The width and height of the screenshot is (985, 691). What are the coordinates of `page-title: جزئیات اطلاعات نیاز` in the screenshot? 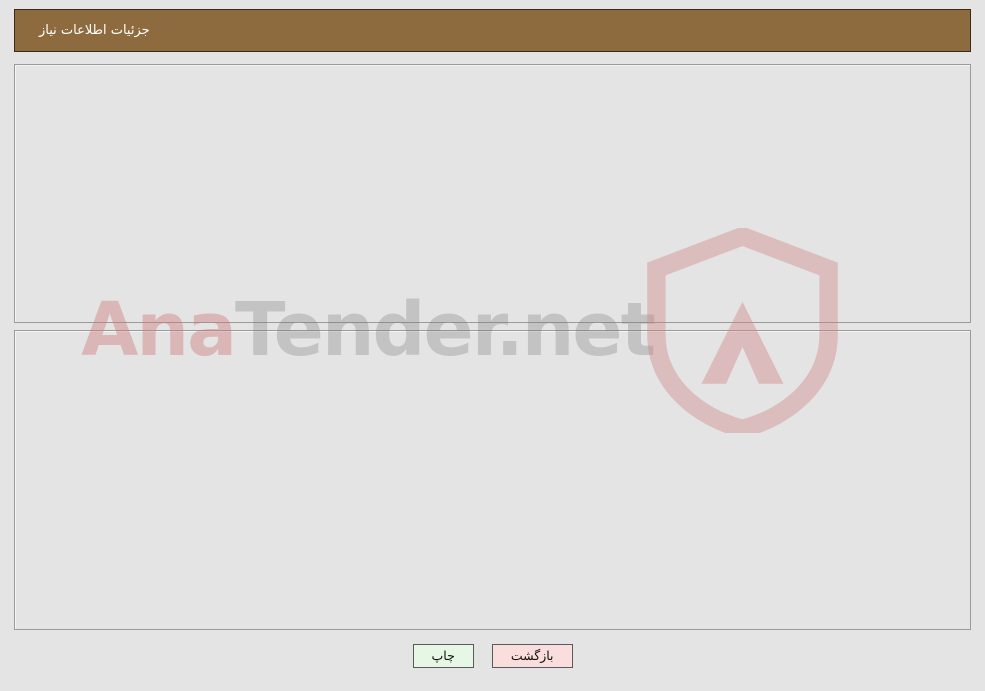 It's located at (94, 30).